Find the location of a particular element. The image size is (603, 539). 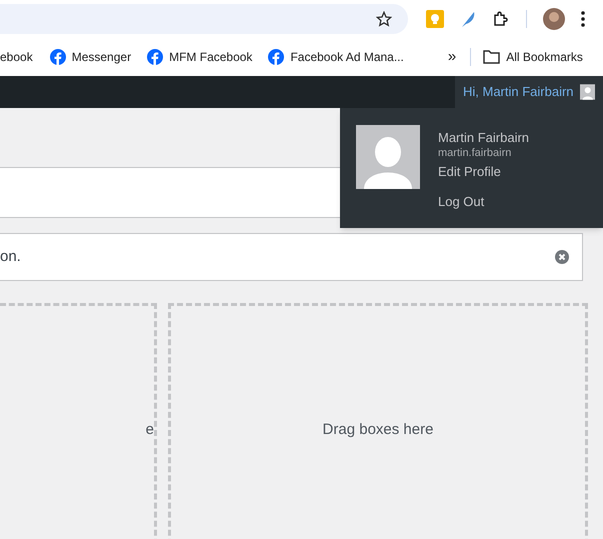

user-name: Martin Fairbairn is located at coordinates (484, 137).